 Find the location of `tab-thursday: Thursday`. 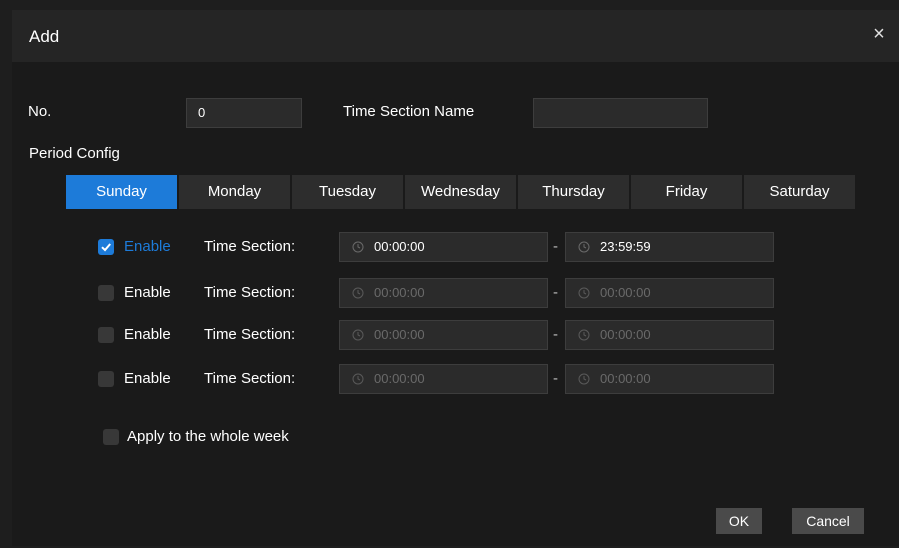

tab-thursday: Thursday is located at coordinates (573, 192).